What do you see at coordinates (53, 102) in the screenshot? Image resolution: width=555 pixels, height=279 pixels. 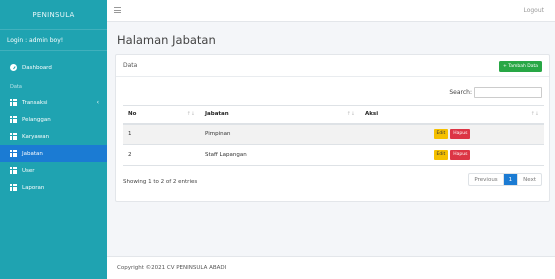 I see `sidebar-item-transaksi: Transaksi ‹` at bounding box center [53, 102].